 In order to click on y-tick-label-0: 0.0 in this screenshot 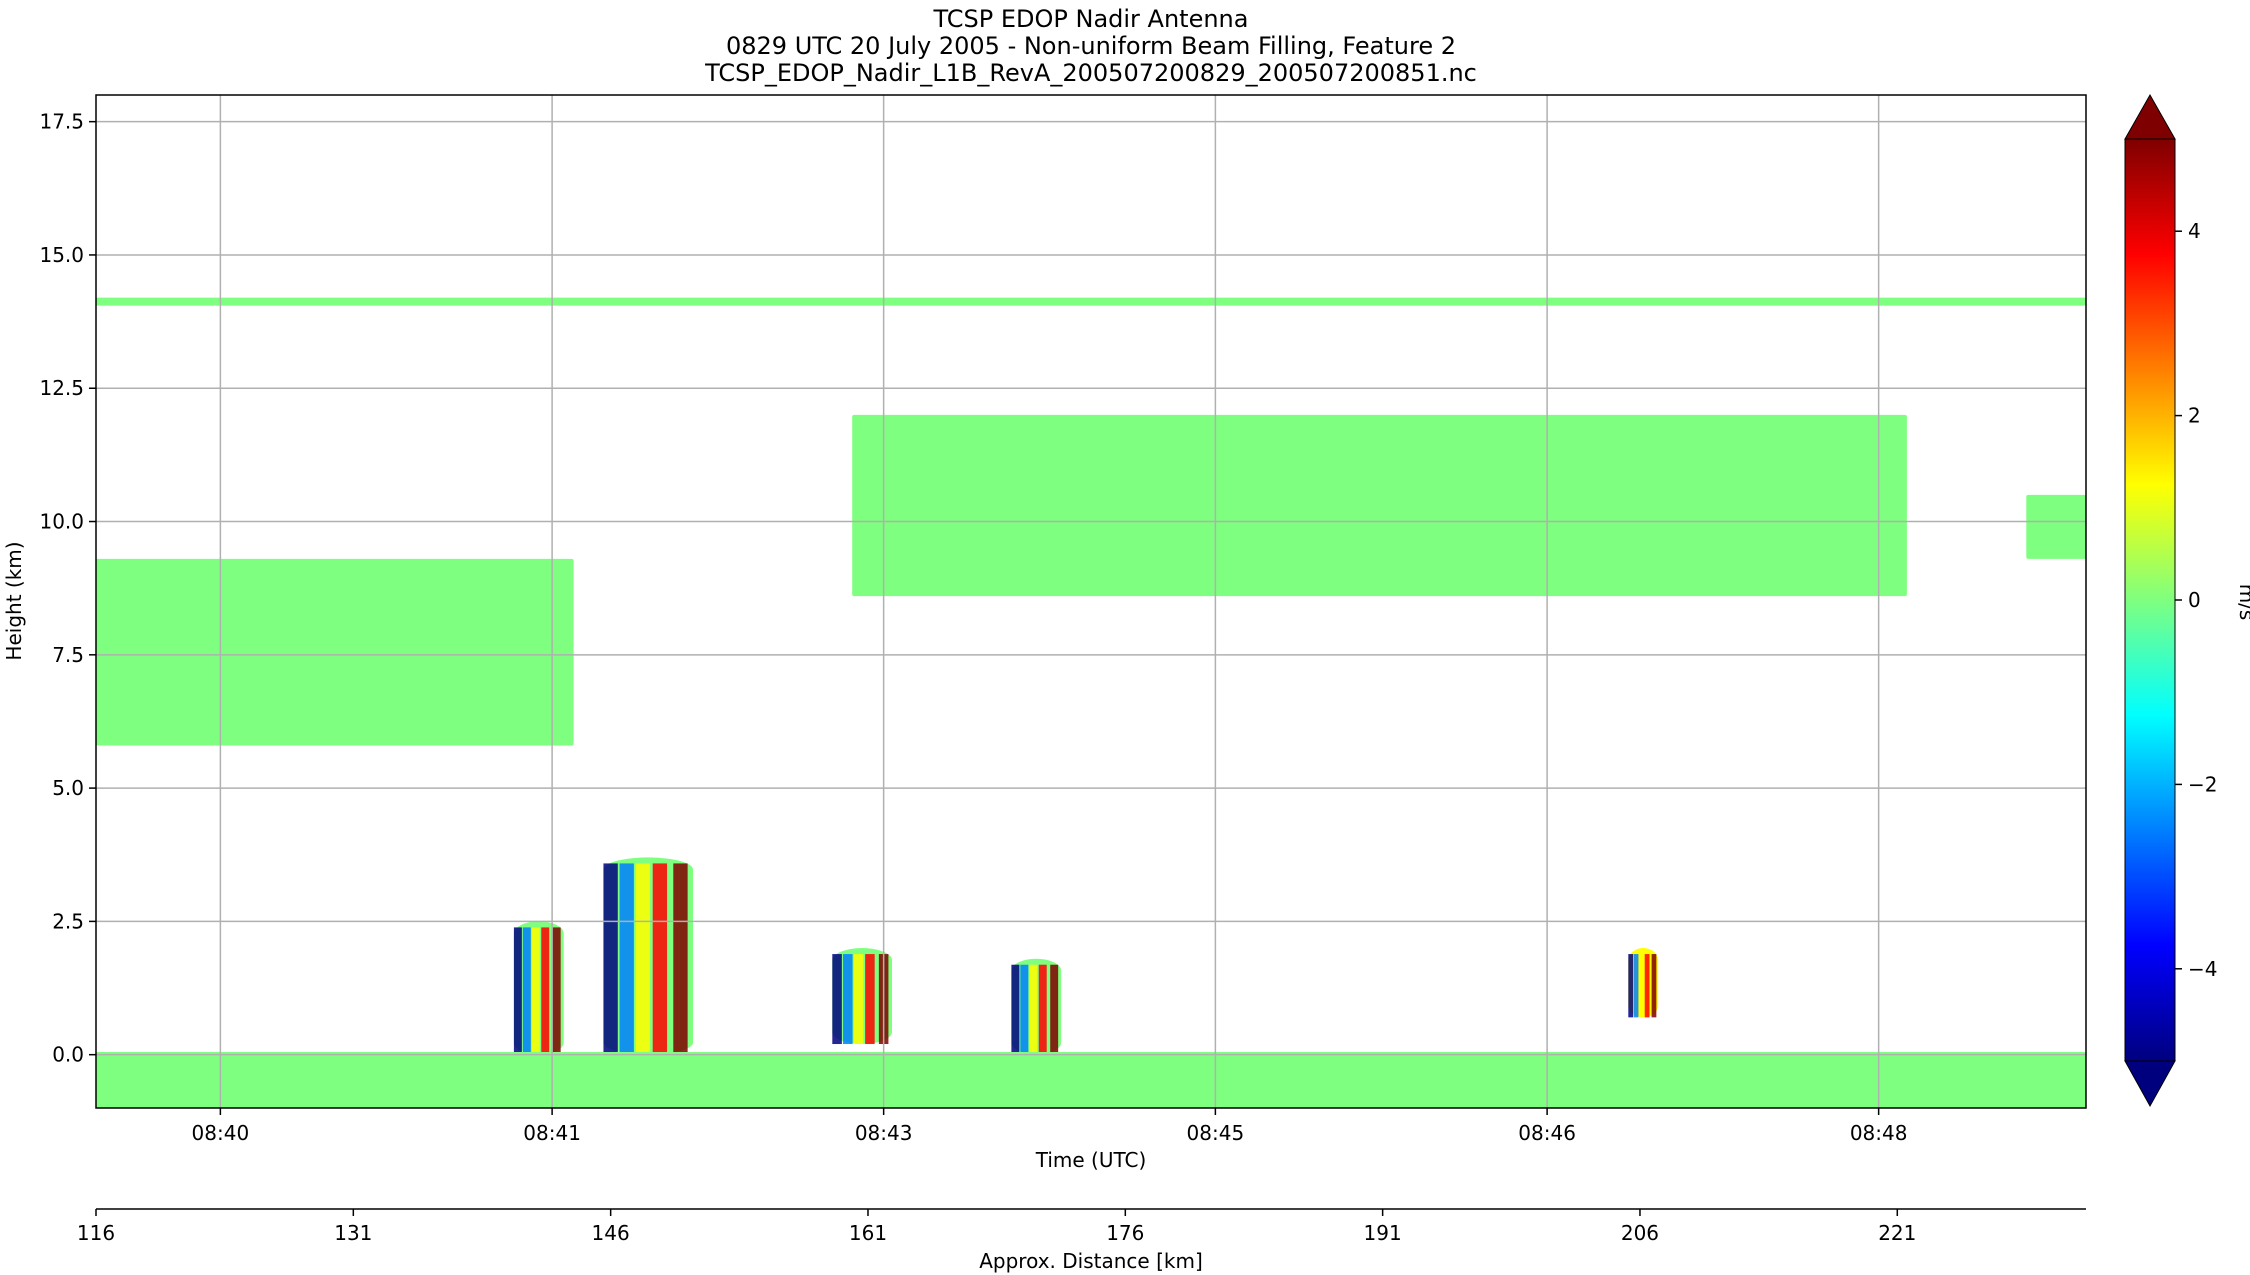, I will do `click(68, 1055)`.